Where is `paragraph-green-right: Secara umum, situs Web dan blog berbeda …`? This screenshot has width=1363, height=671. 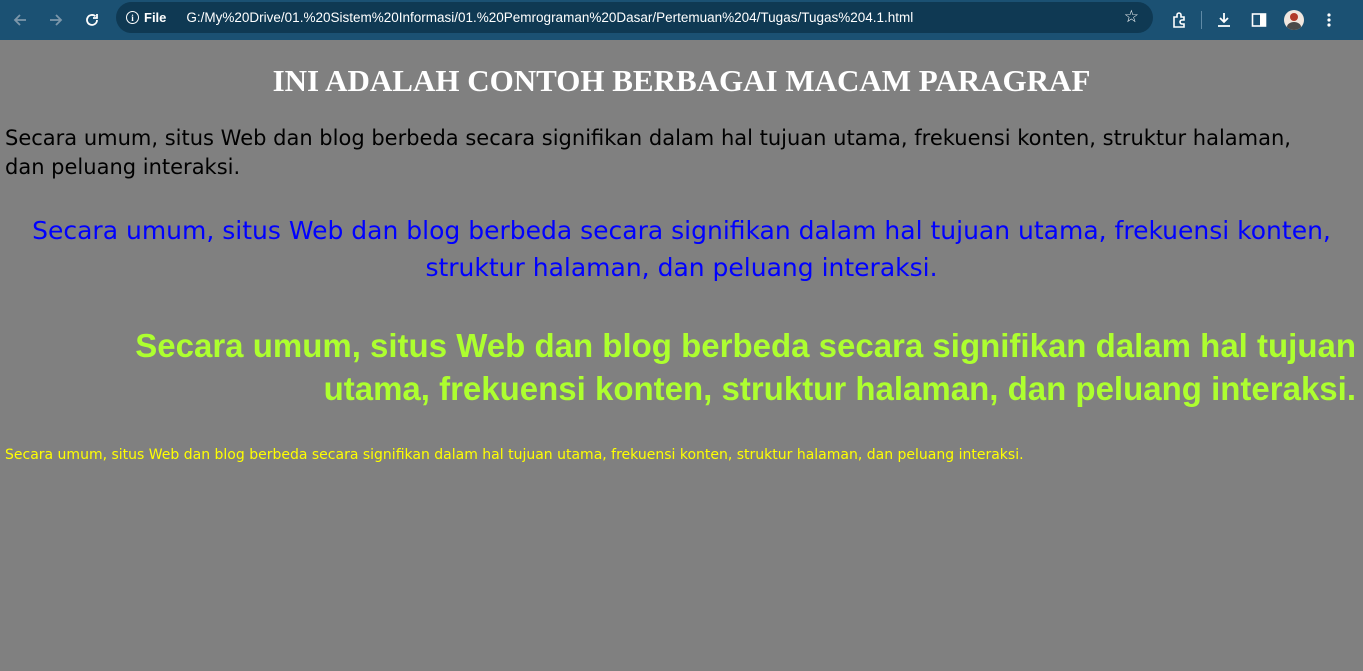
paragraph-green-right: Secara umum, situs Web dan blog berbeda … is located at coordinates (745, 367).